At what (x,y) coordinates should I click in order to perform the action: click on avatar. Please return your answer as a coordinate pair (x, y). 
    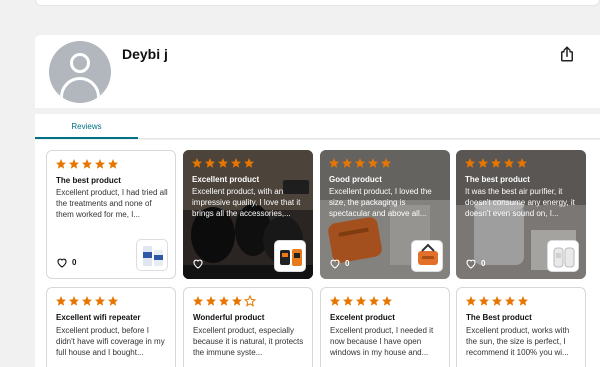
    Looking at the image, I should click on (80, 72).